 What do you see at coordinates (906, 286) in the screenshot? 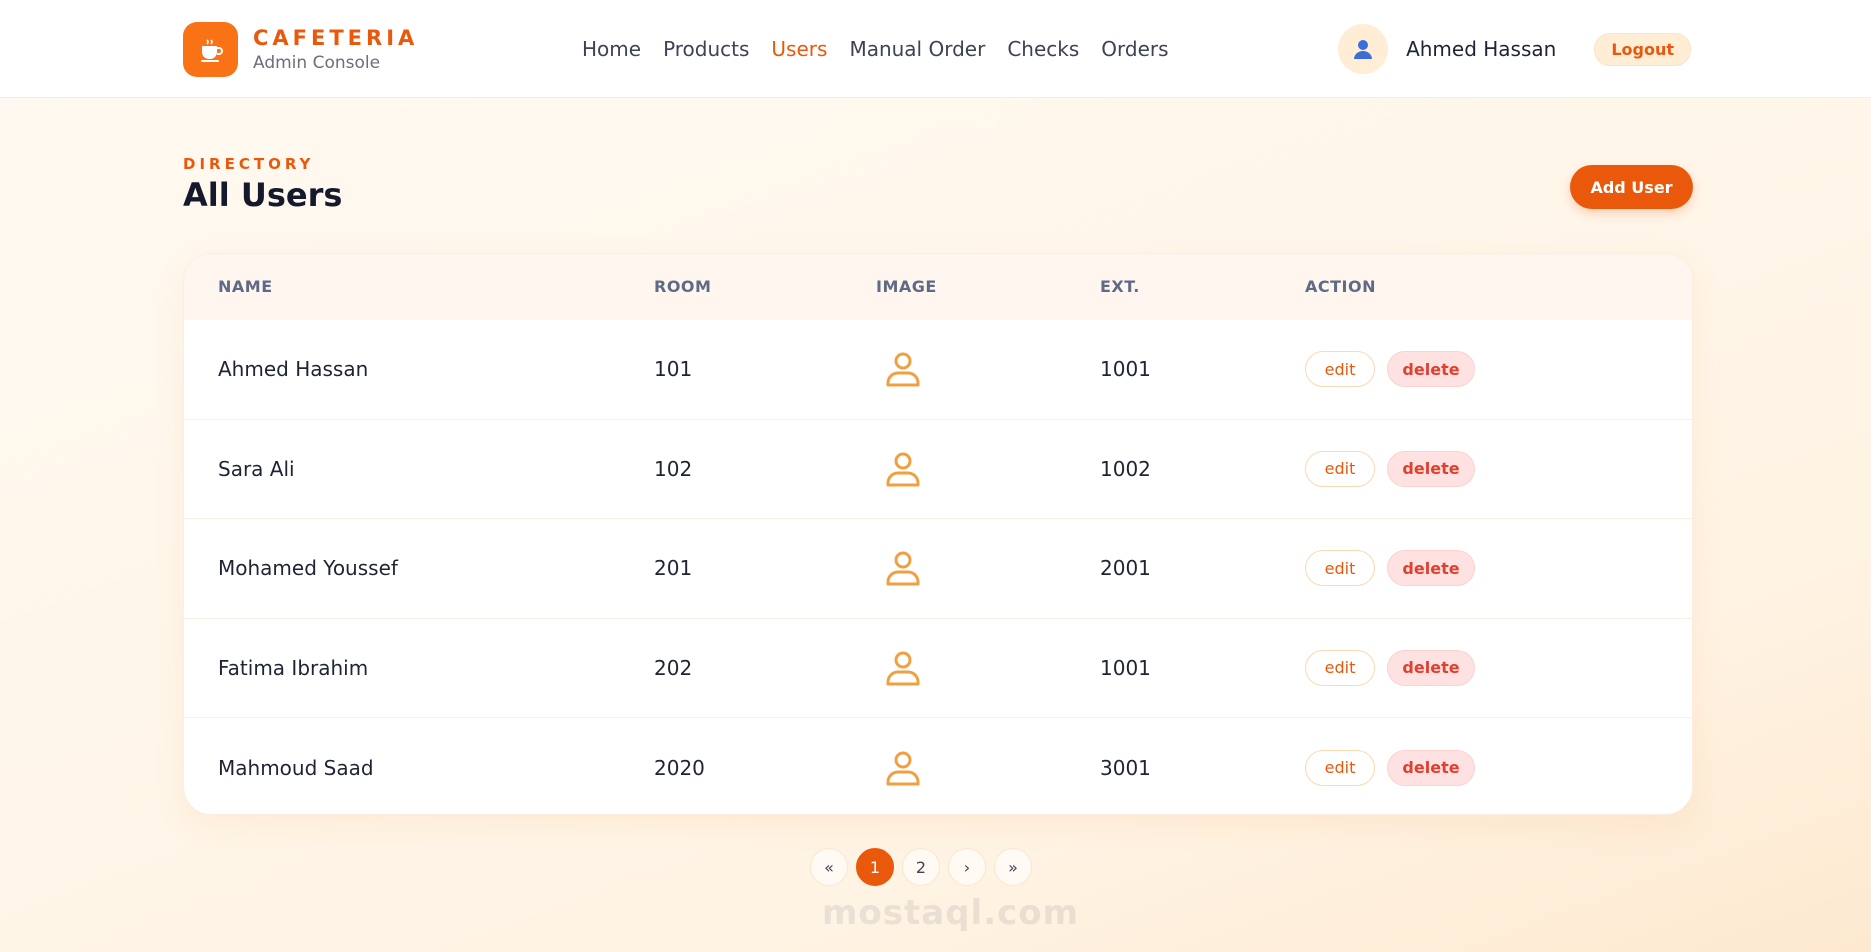
I see `header-image: IMAGE` at bounding box center [906, 286].